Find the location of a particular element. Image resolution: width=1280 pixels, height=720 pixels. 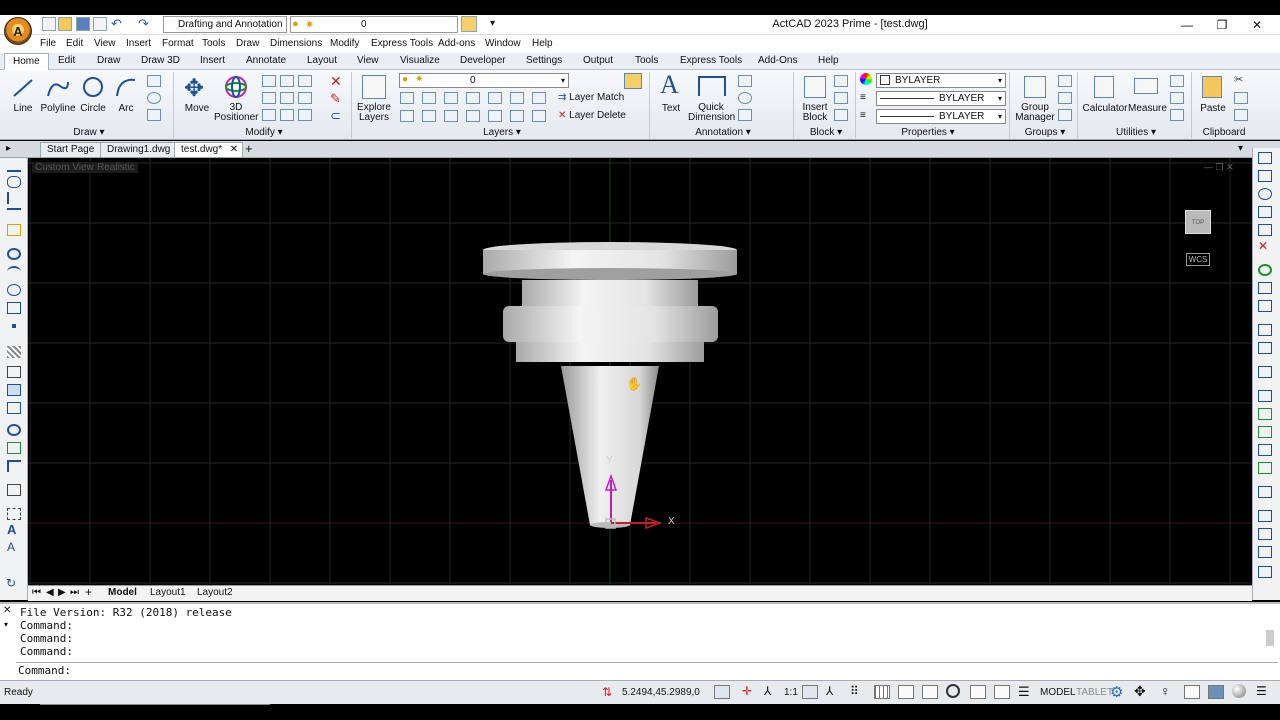

trim-icon is located at coordinates (269, 115).